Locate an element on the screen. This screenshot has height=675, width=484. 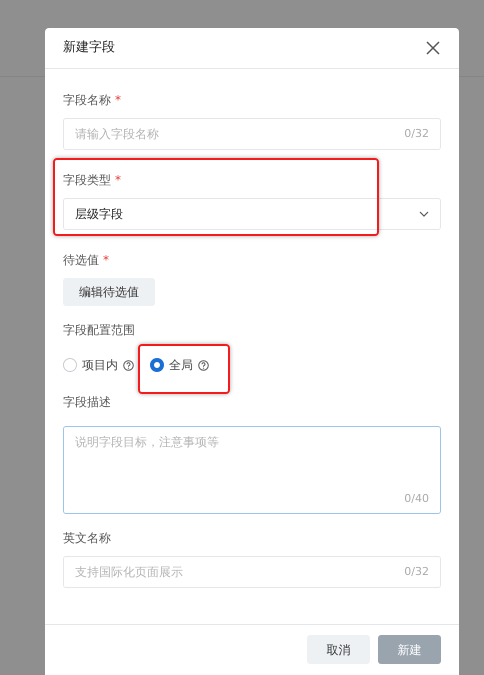
field-label: 字段描述 is located at coordinates (87, 402).